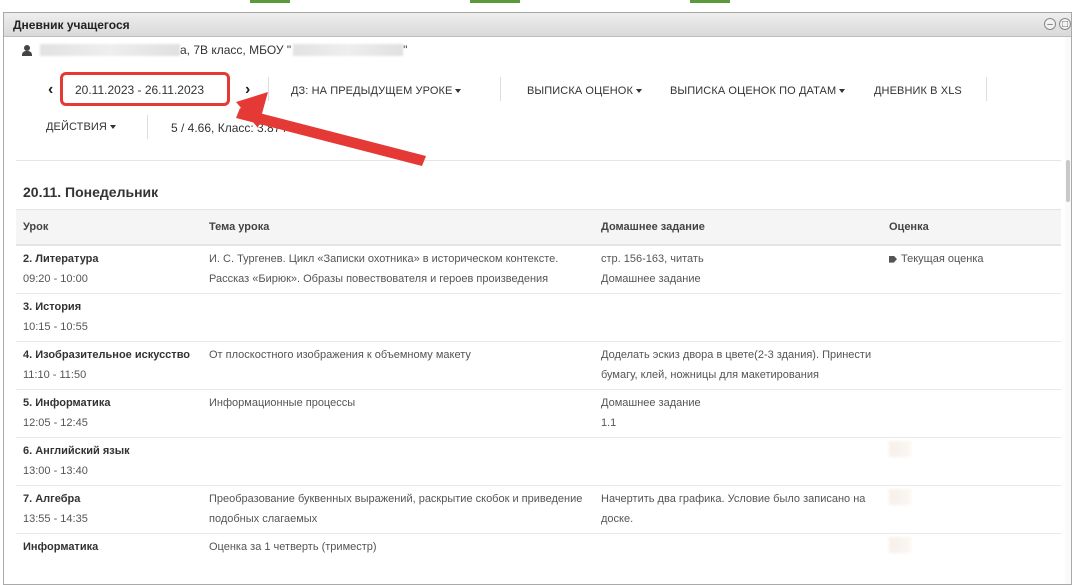 This screenshot has height=585, width=1072. What do you see at coordinates (61, 259) in the screenshot?
I see `lesson-name: 2. Литература` at bounding box center [61, 259].